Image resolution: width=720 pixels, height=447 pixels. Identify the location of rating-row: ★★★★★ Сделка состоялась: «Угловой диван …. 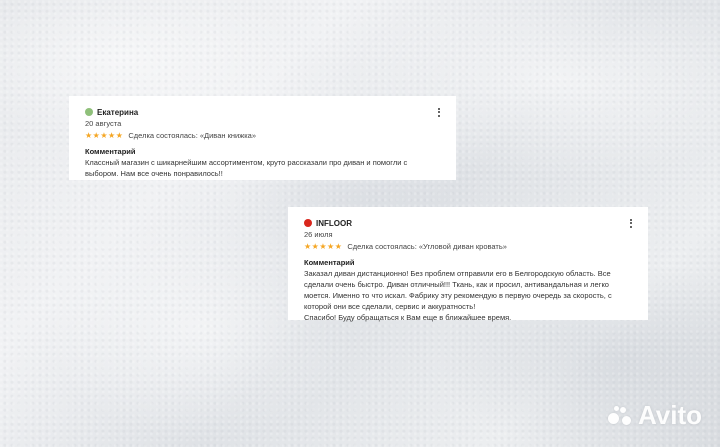
(470, 246).